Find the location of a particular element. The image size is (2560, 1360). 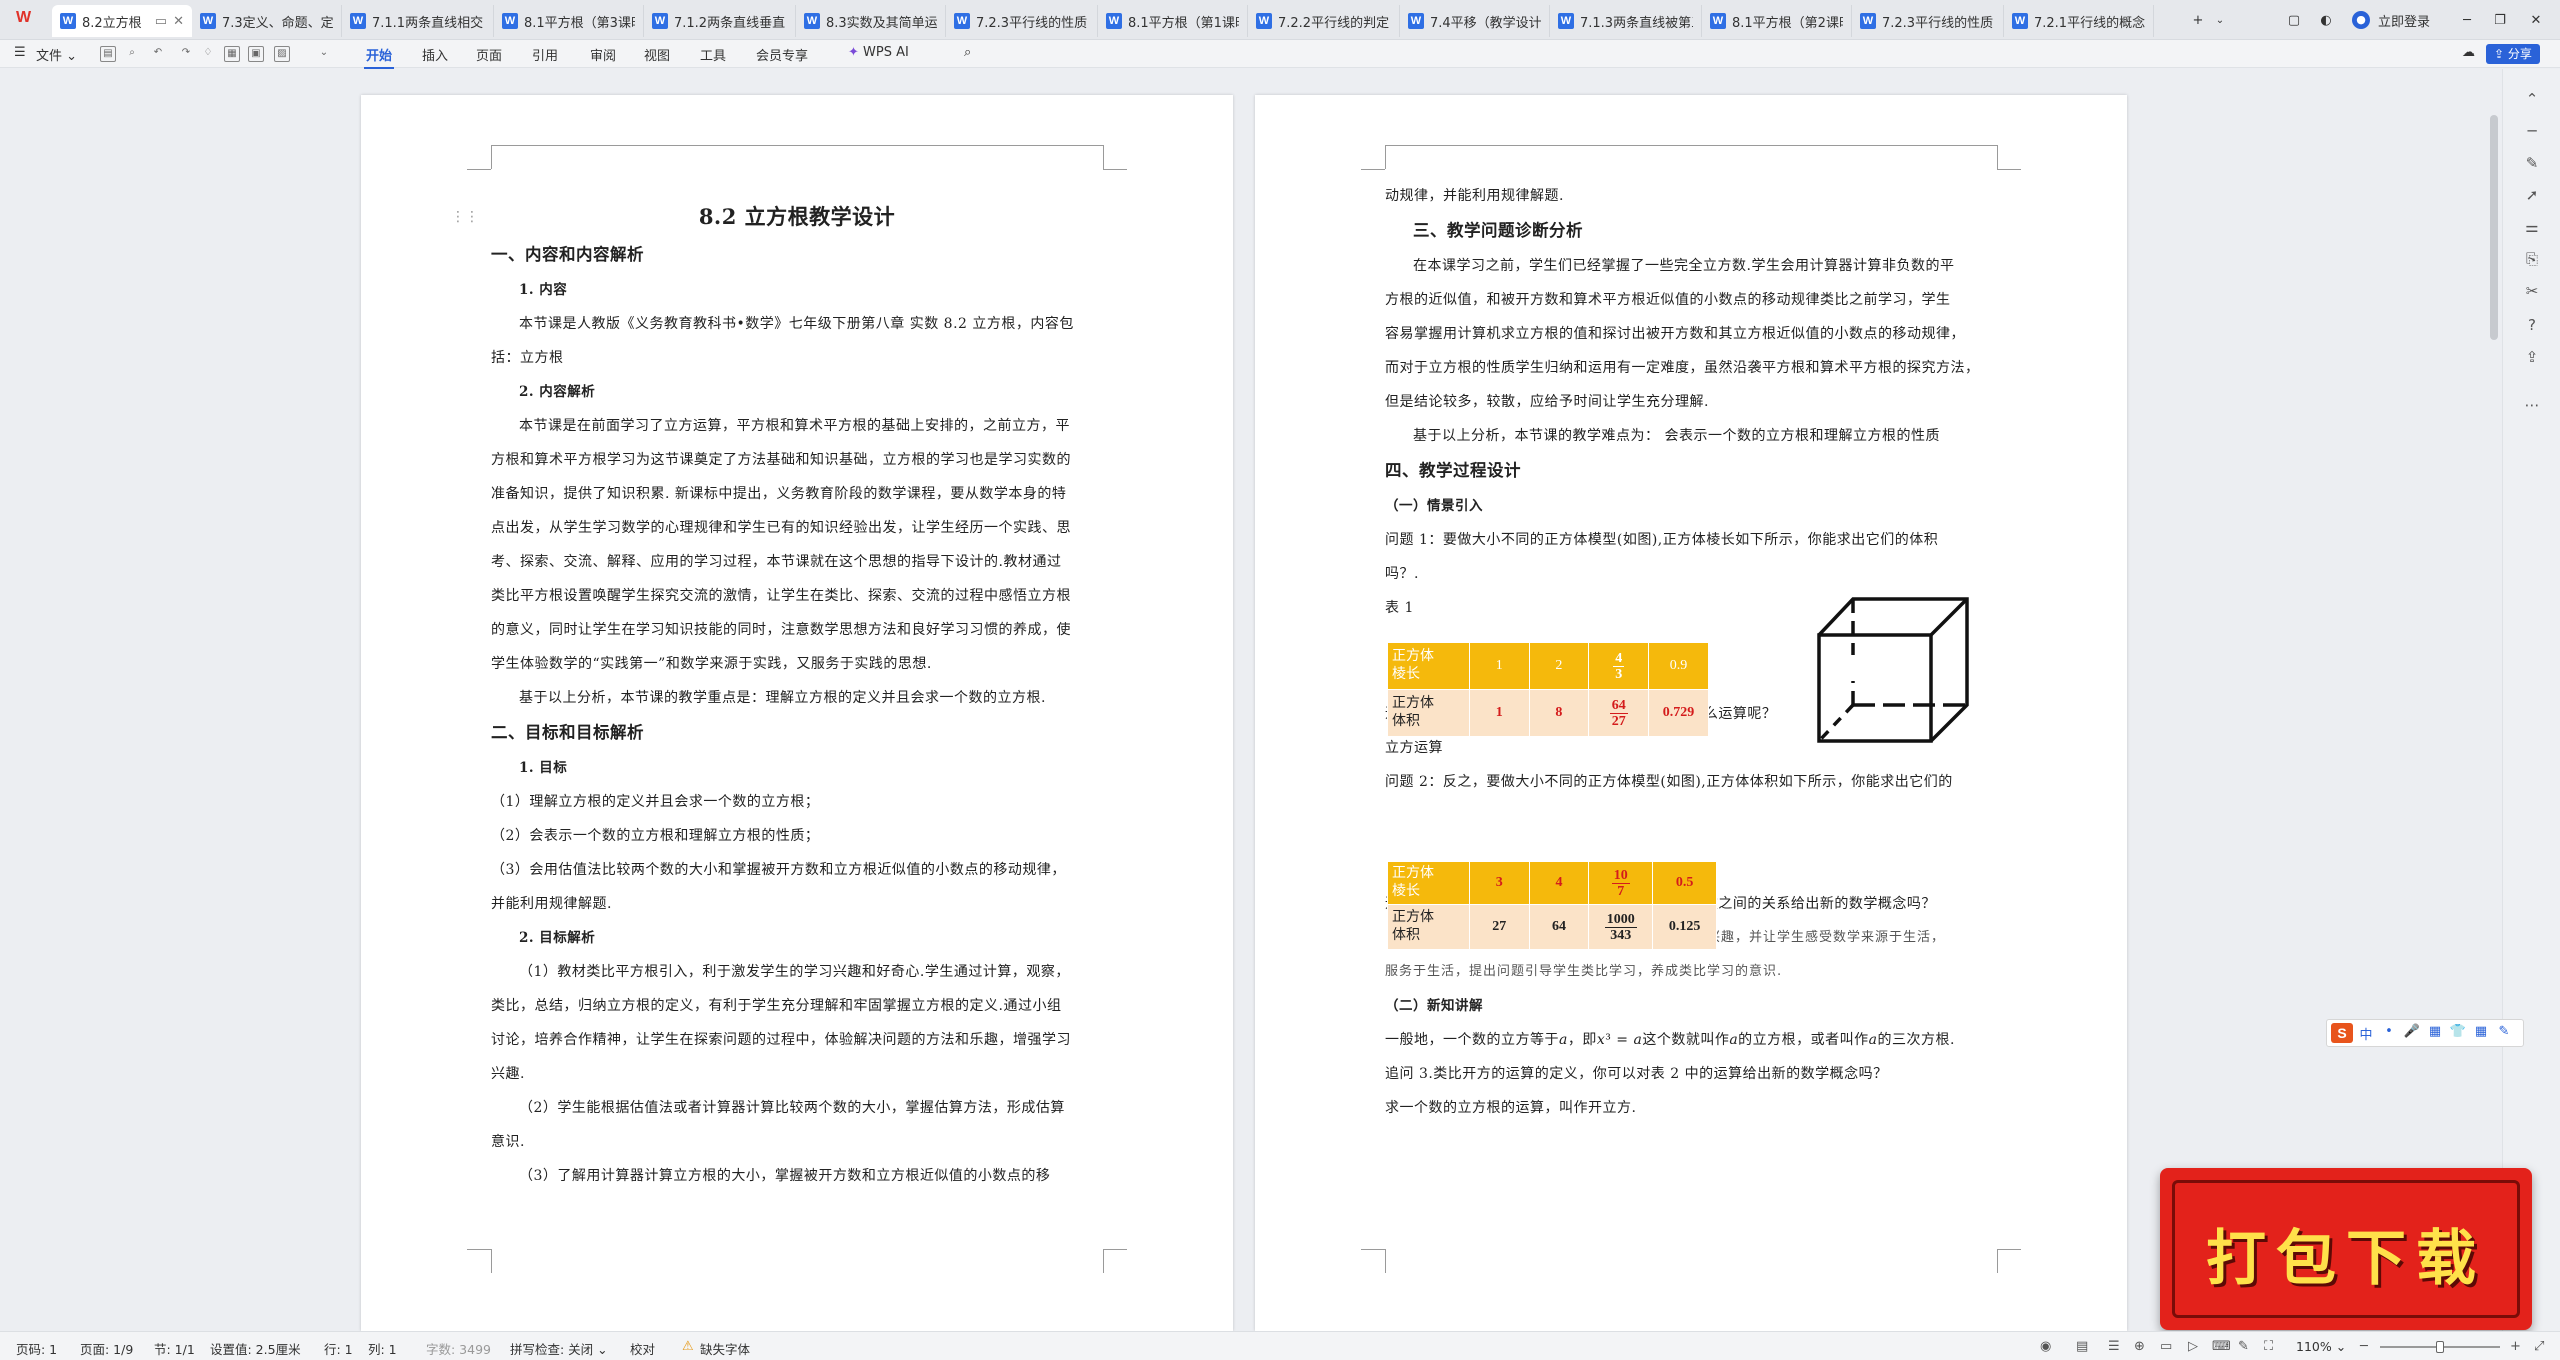

page-view-icon: ▤ is located at coordinates (2082, 1346).